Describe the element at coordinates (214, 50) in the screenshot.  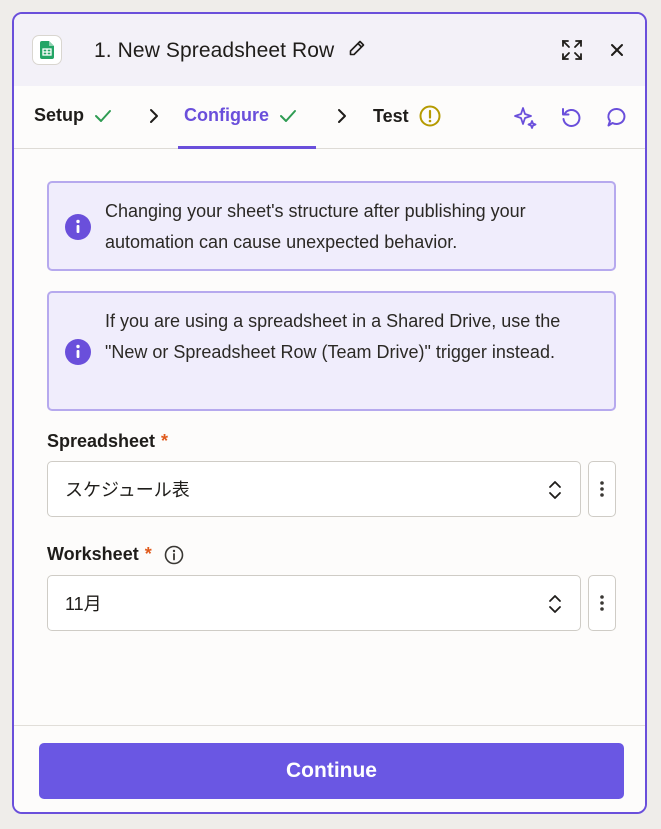
I see `step-title-text: 1. New Spreadsheet Row` at that location.